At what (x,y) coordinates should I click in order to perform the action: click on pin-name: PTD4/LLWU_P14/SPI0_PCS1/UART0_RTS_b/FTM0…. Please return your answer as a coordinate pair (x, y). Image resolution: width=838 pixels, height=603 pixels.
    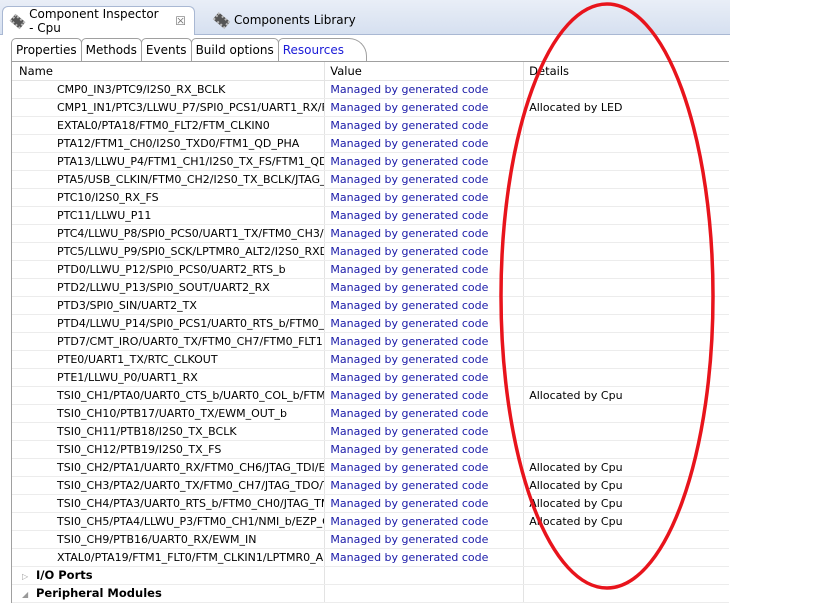
    Looking at the image, I should click on (169, 323).